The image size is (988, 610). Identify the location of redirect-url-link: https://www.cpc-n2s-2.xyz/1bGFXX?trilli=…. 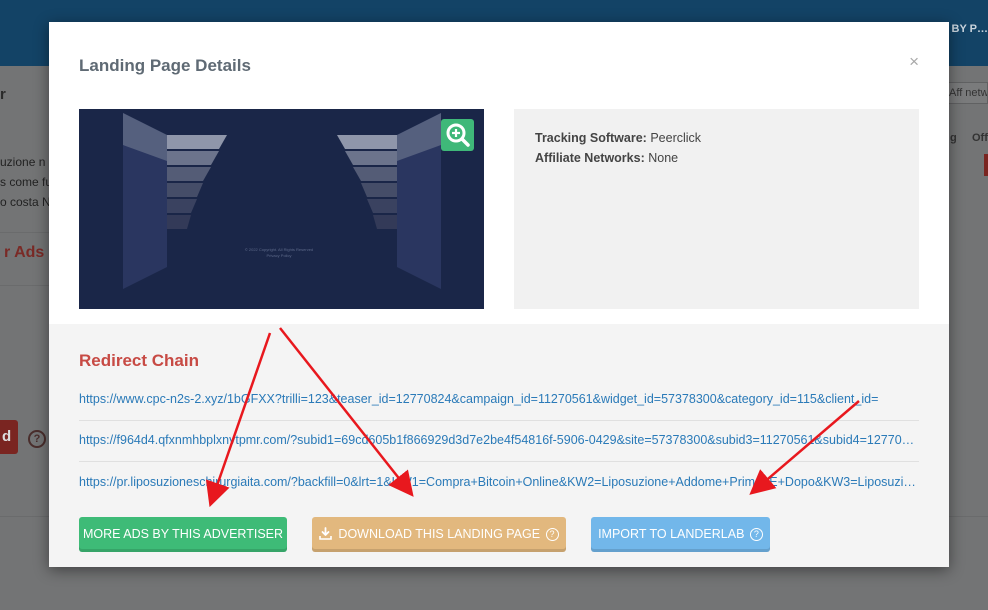
(499, 399).